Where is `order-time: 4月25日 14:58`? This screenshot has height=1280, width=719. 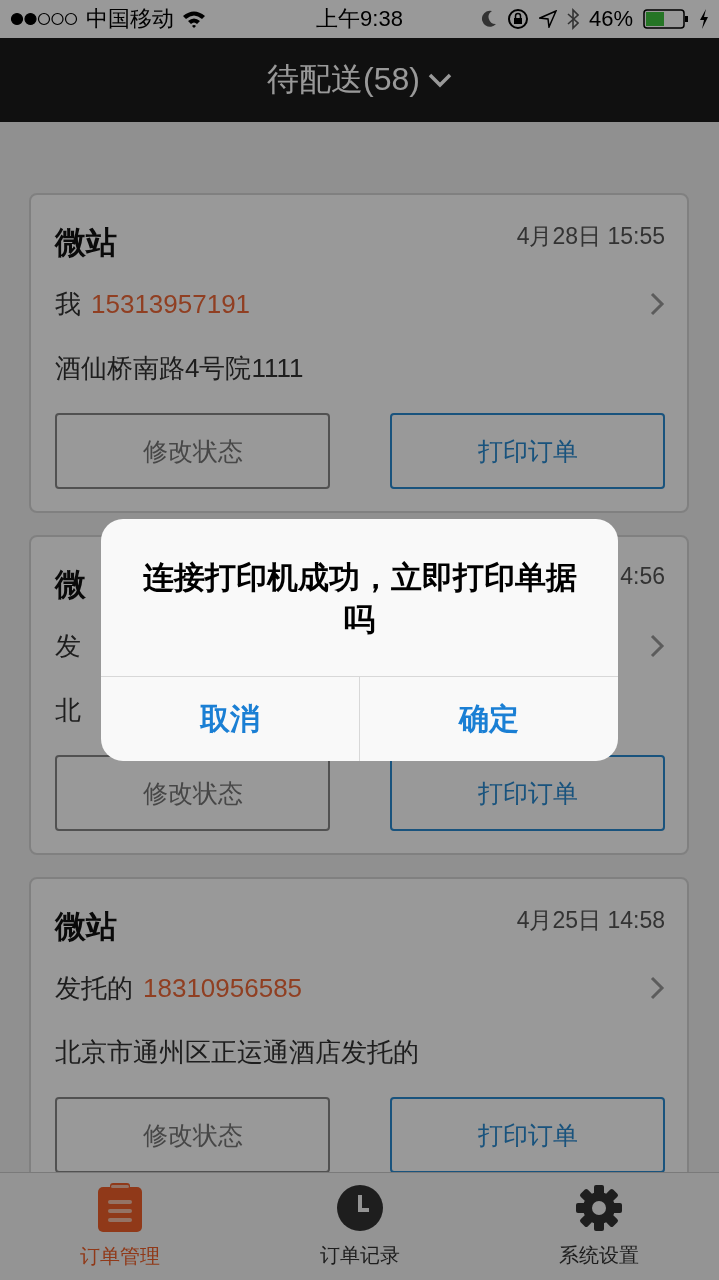 order-time: 4月25日 14:58 is located at coordinates (590, 920).